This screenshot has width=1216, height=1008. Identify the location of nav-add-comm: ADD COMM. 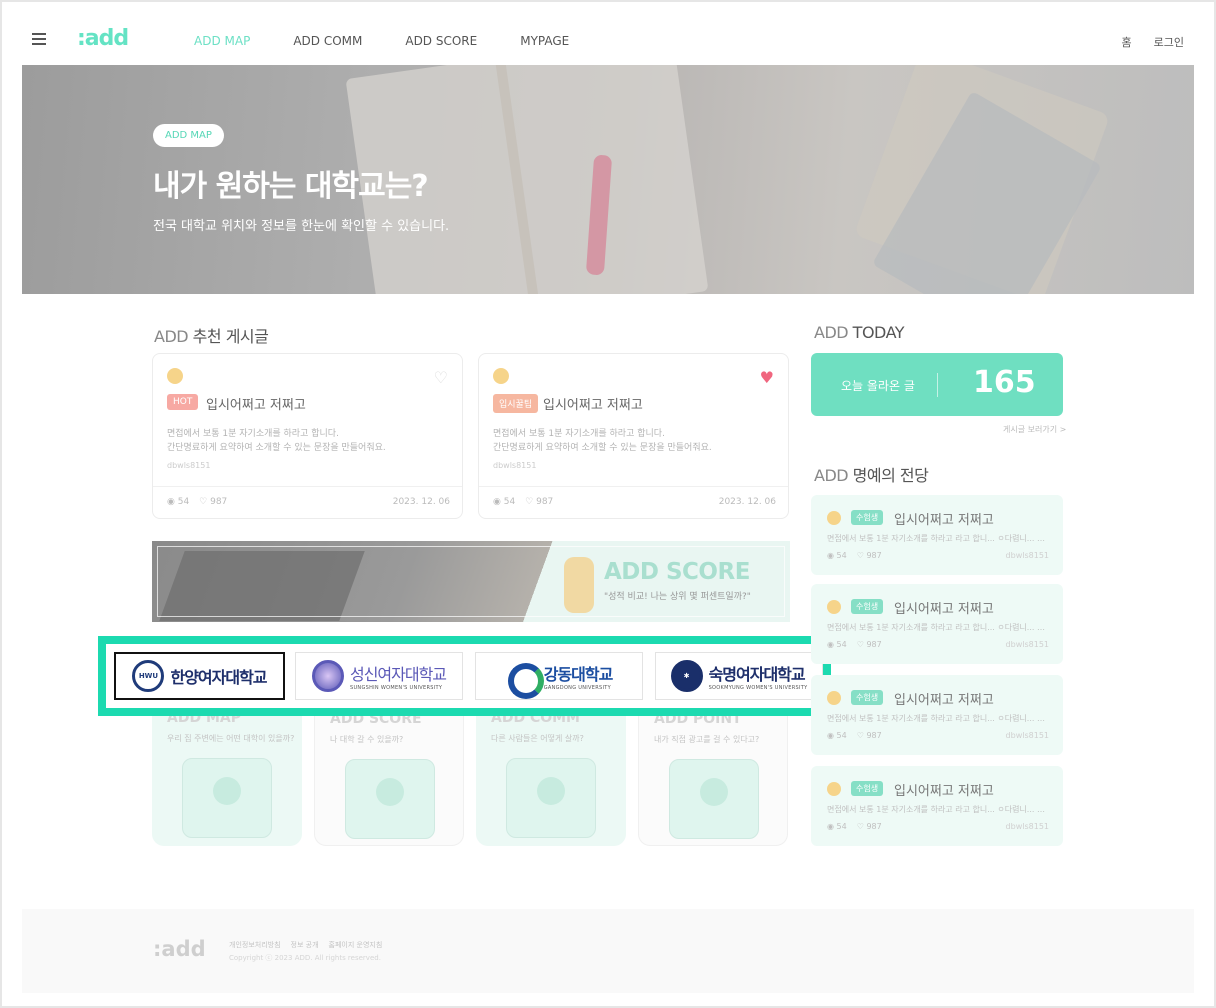
(327, 41).